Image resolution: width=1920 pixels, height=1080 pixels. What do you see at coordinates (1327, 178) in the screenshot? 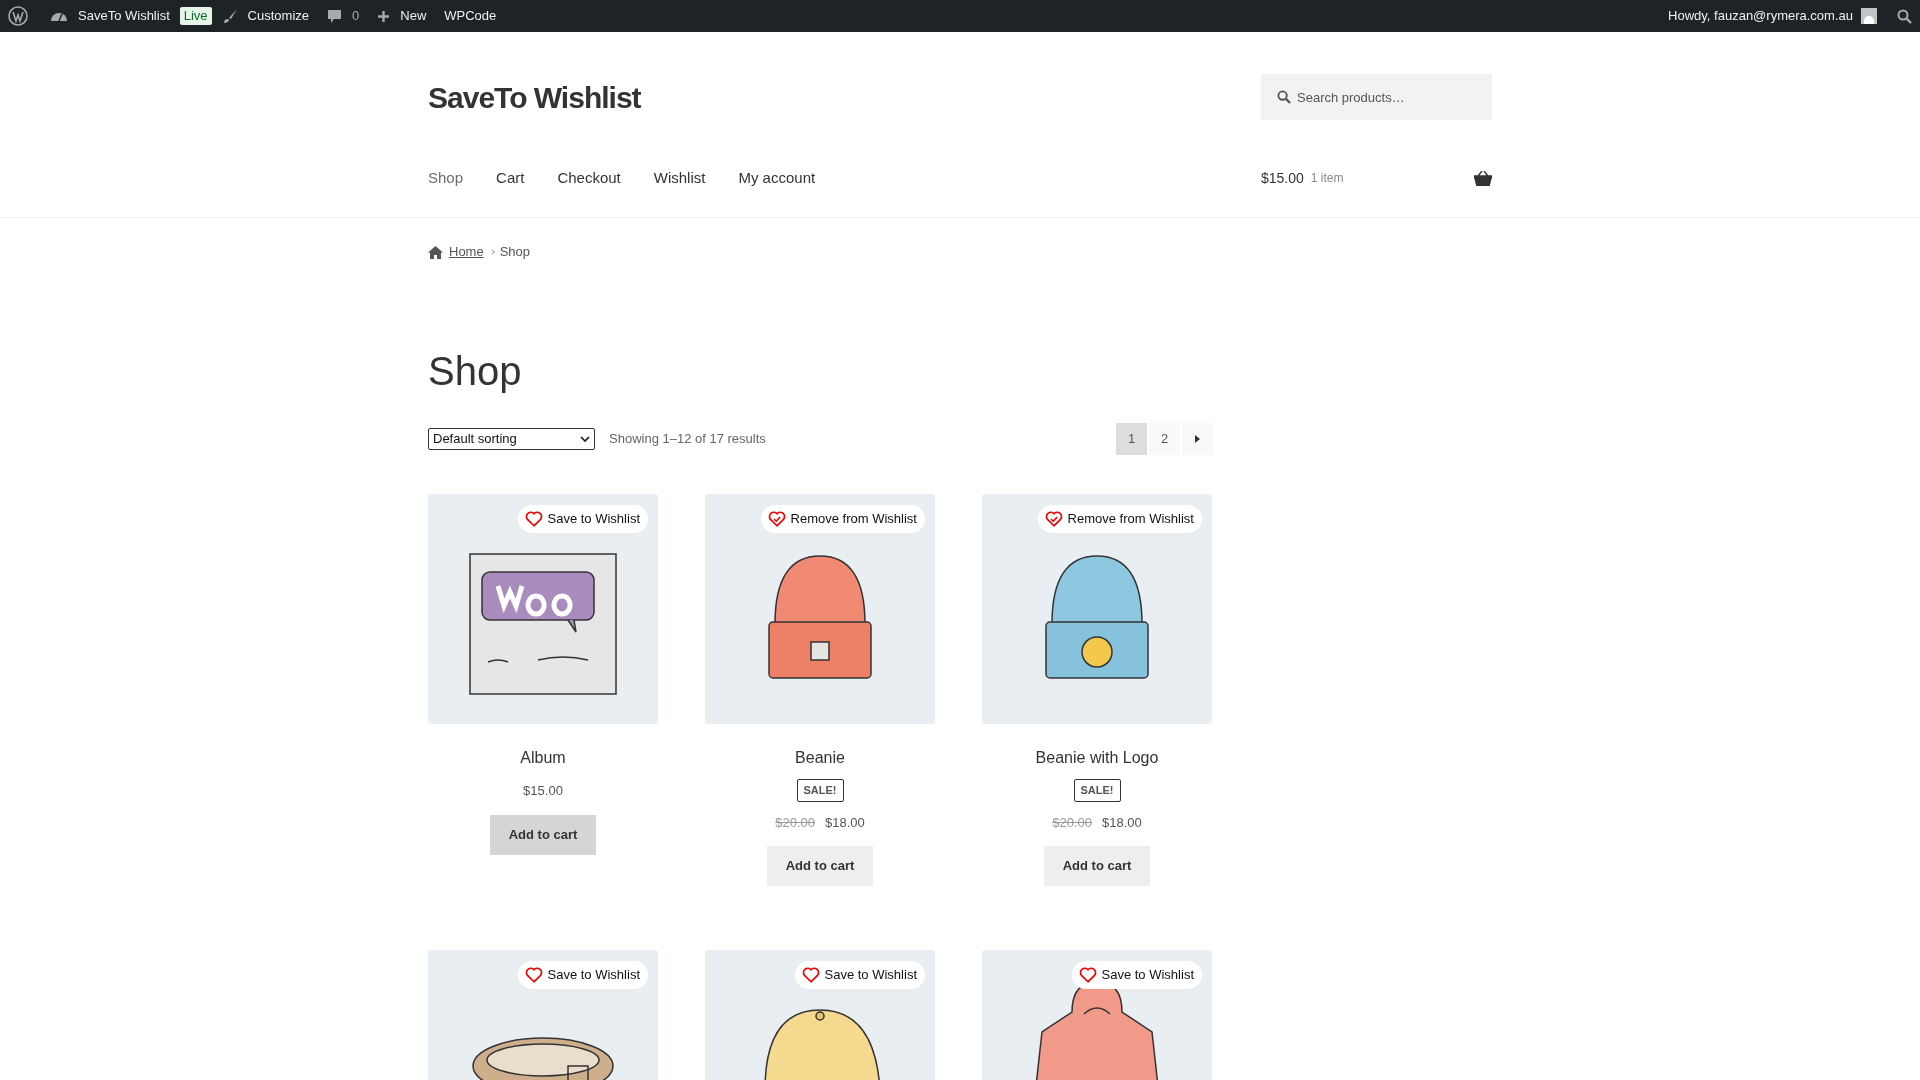
I see `cart-count: 1 item` at bounding box center [1327, 178].